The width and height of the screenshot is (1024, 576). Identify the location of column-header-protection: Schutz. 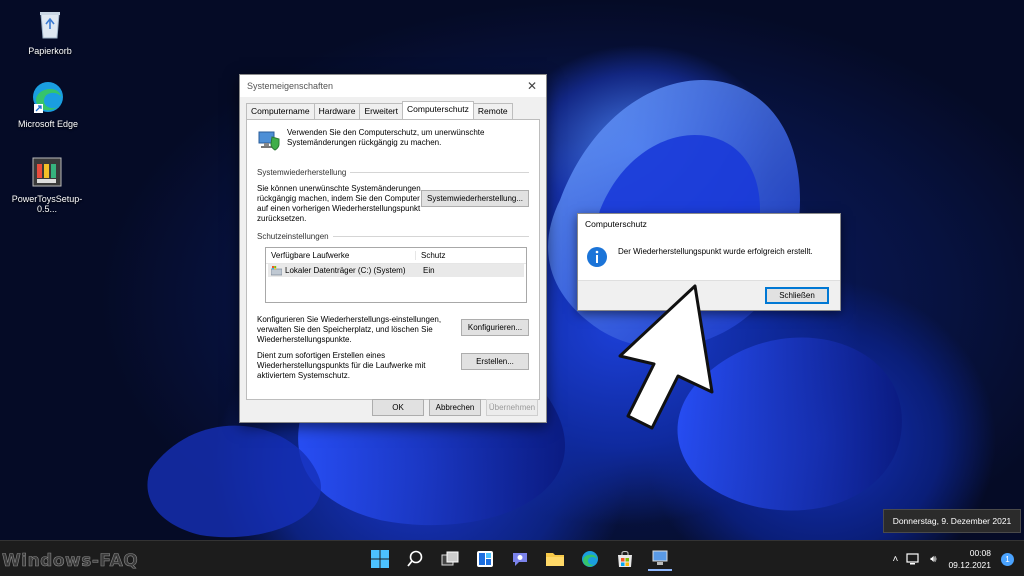
(430, 255).